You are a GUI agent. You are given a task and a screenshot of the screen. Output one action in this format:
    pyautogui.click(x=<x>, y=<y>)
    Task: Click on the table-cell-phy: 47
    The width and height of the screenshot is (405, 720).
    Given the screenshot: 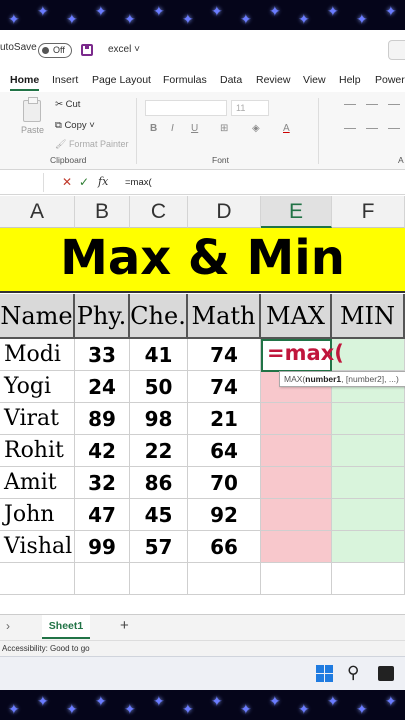 What is the action you would take?
    pyautogui.click(x=102, y=515)
    